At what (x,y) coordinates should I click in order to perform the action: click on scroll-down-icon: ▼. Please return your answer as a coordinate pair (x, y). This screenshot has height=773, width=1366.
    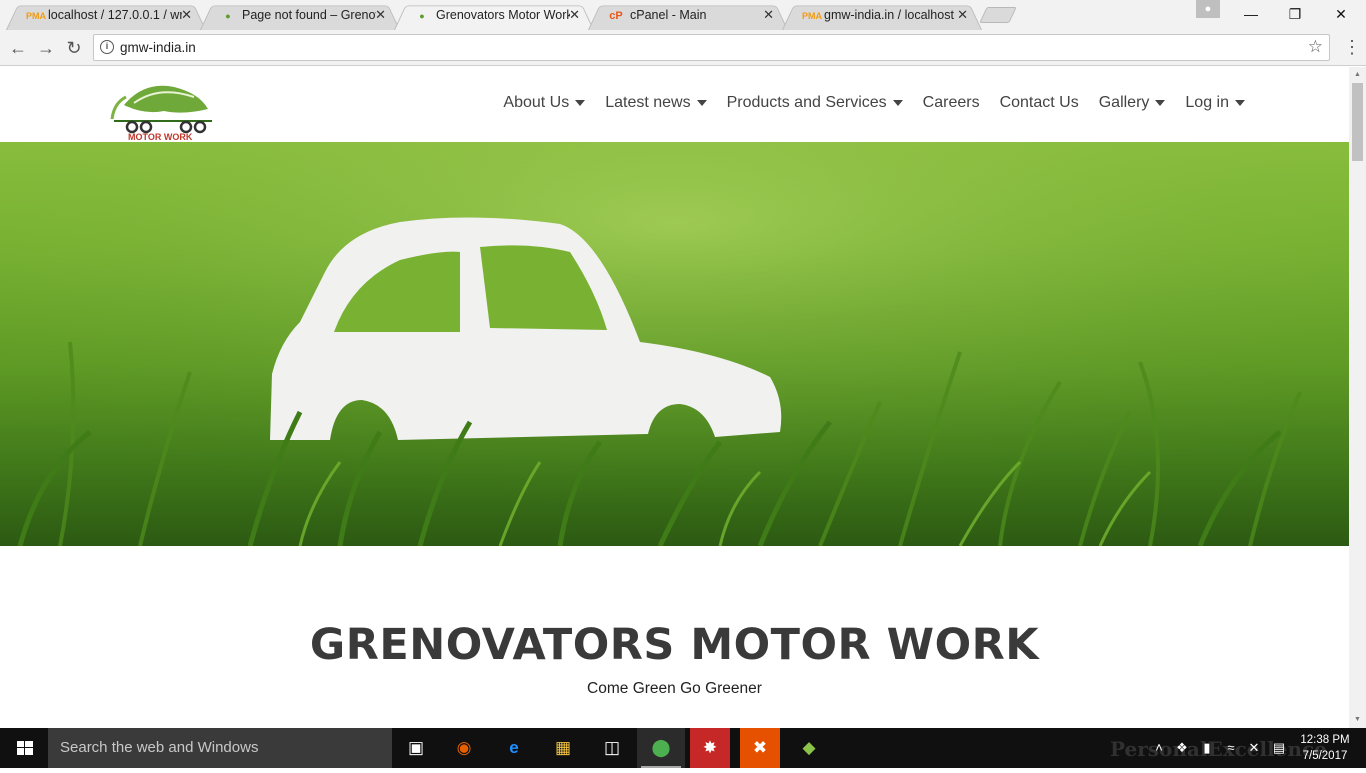
    Looking at the image, I should click on (1357, 720).